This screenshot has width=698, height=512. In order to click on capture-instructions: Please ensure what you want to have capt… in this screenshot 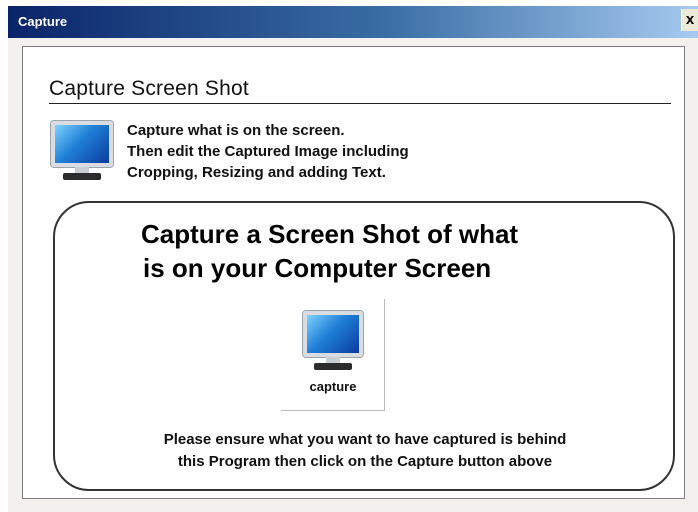, I will do `click(365, 451)`.